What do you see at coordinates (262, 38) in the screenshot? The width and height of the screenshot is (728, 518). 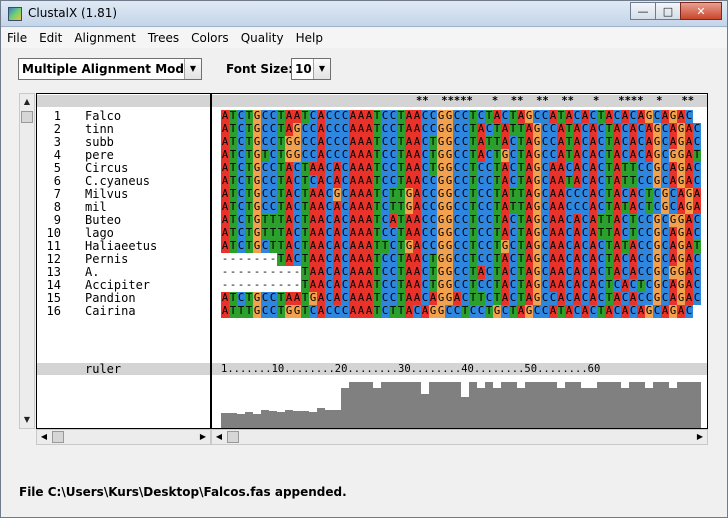 I see `menu-quality: Quality` at bounding box center [262, 38].